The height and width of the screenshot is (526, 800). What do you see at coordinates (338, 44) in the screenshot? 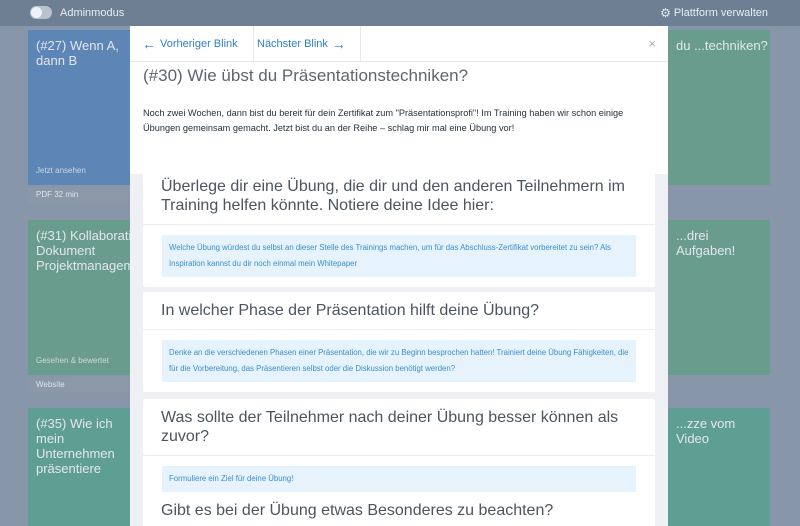
I see `arrow-right-icon: →` at bounding box center [338, 44].